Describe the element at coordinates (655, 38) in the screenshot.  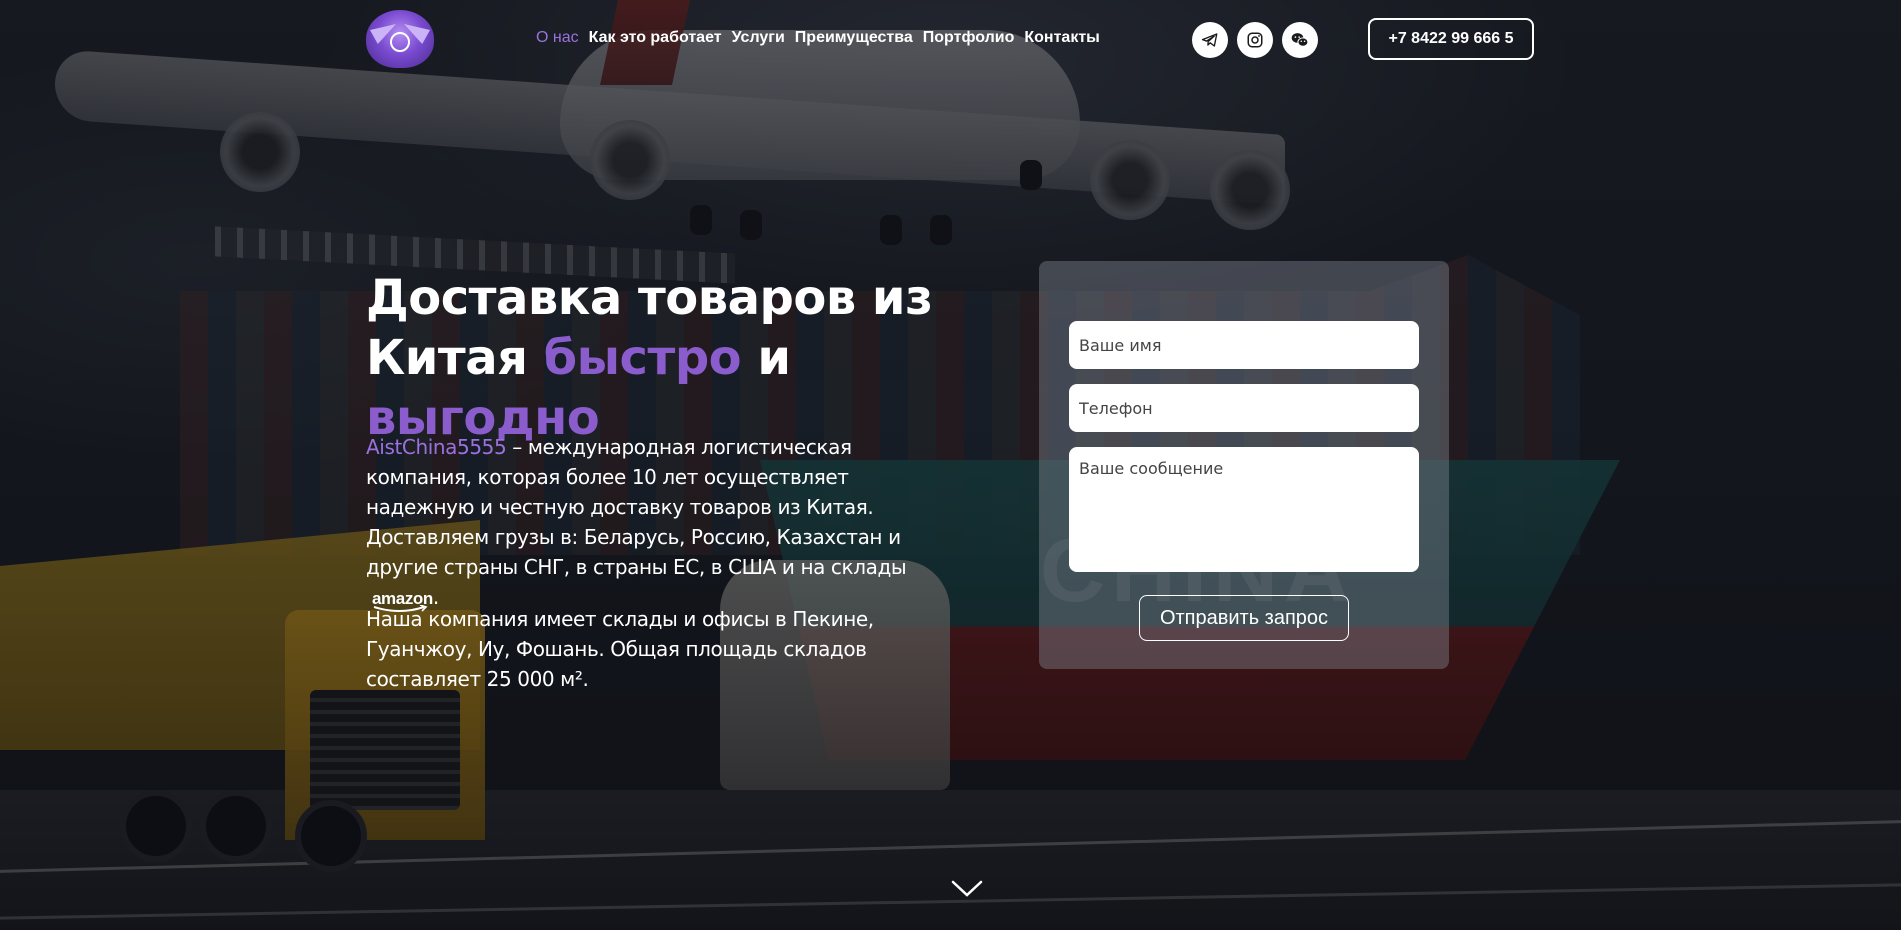
I see `nav-link-how-it-works: Как это работает` at that location.